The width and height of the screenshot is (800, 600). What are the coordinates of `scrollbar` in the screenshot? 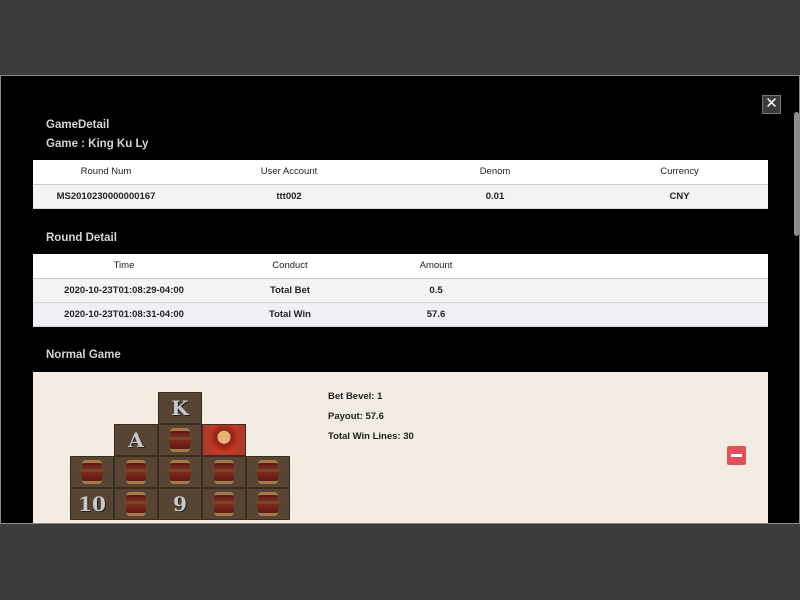 It's located at (796, 174).